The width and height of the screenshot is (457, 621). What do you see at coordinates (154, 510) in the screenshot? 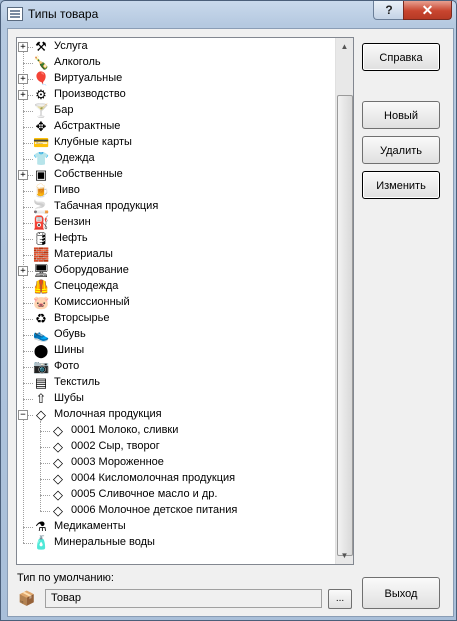
I see `tree-item-label: 0006 Молочное детское питания` at bounding box center [154, 510].